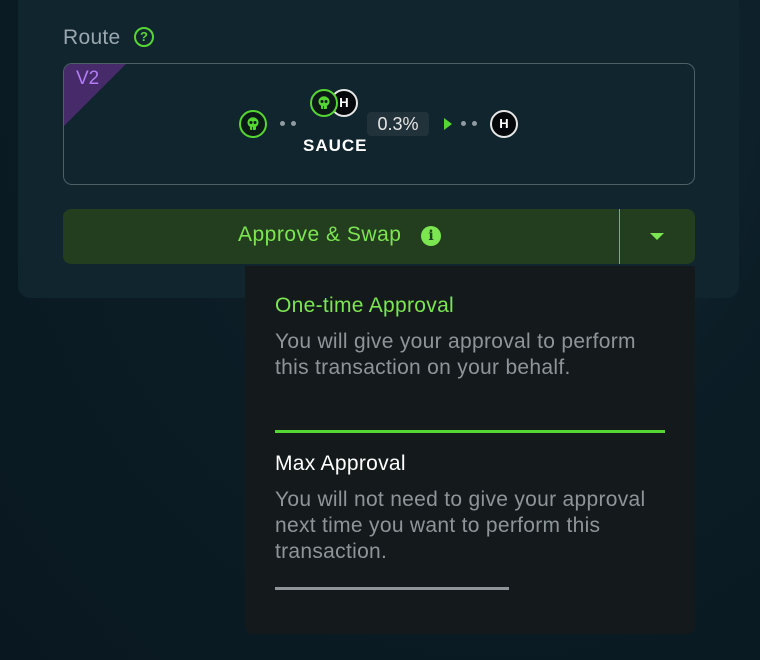 The image size is (760, 660). I want to click on info-icon: i, so click(431, 236).